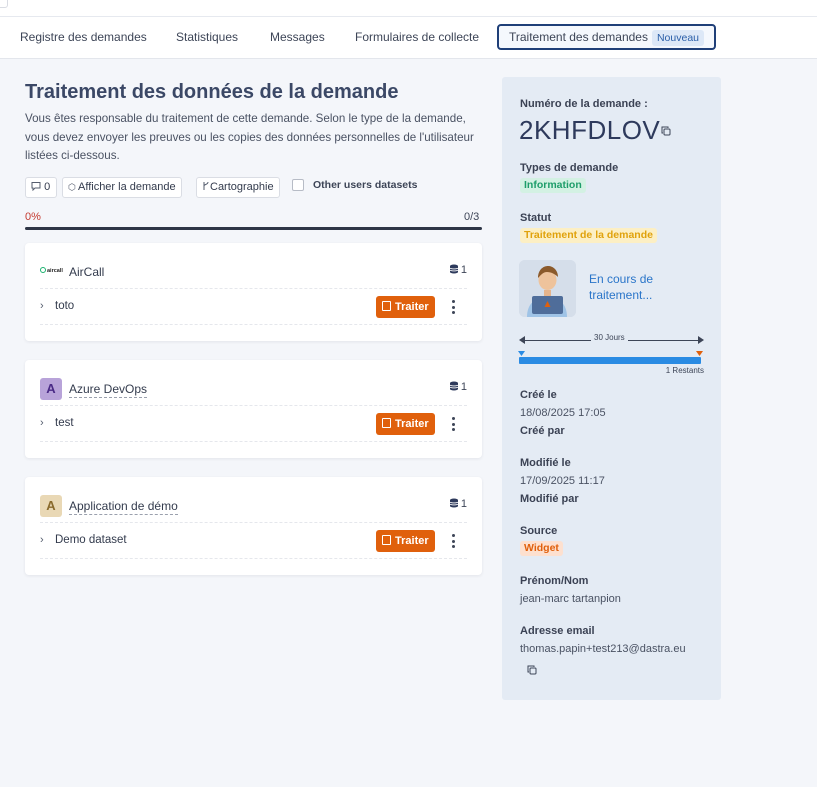 This screenshot has width=817, height=787. What do you see at coordinates (297, 37) in the screenshot?
I see `tab-messages: Messages` at bounding box center [297, 37].